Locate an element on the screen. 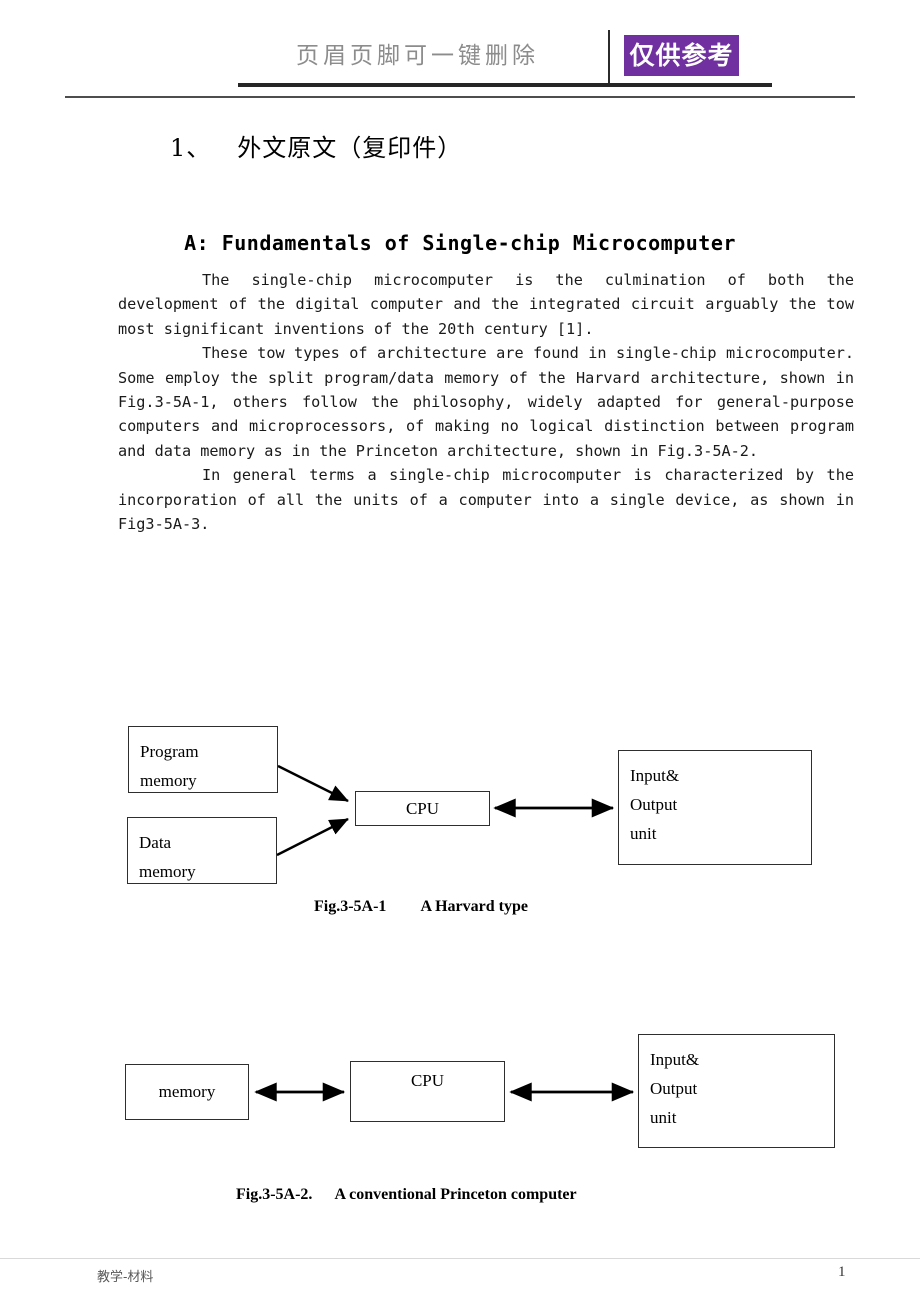 This screenshot has width=920, height=1302. header-reference-badge: 仅供参考 is located at coordinates (681, 55).